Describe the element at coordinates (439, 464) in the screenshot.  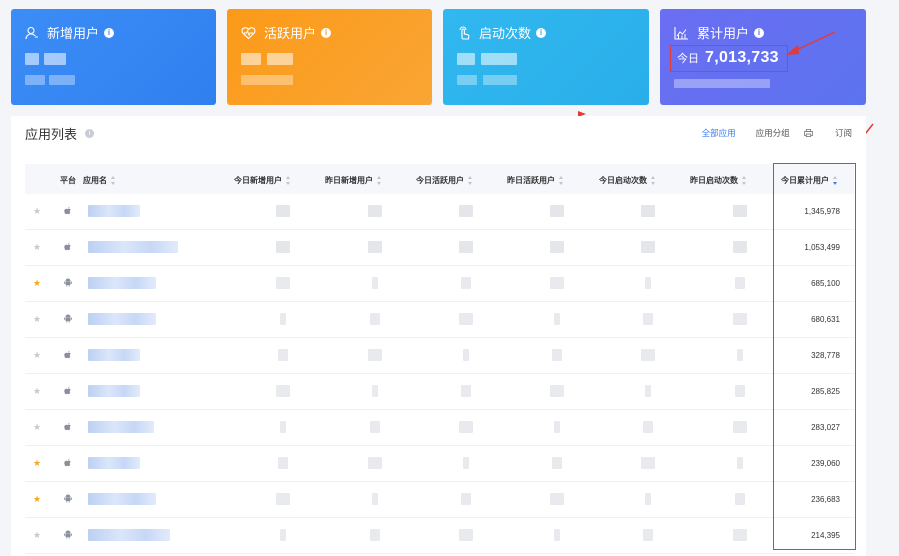
I see `table-row: ★ 239,060` at that location.